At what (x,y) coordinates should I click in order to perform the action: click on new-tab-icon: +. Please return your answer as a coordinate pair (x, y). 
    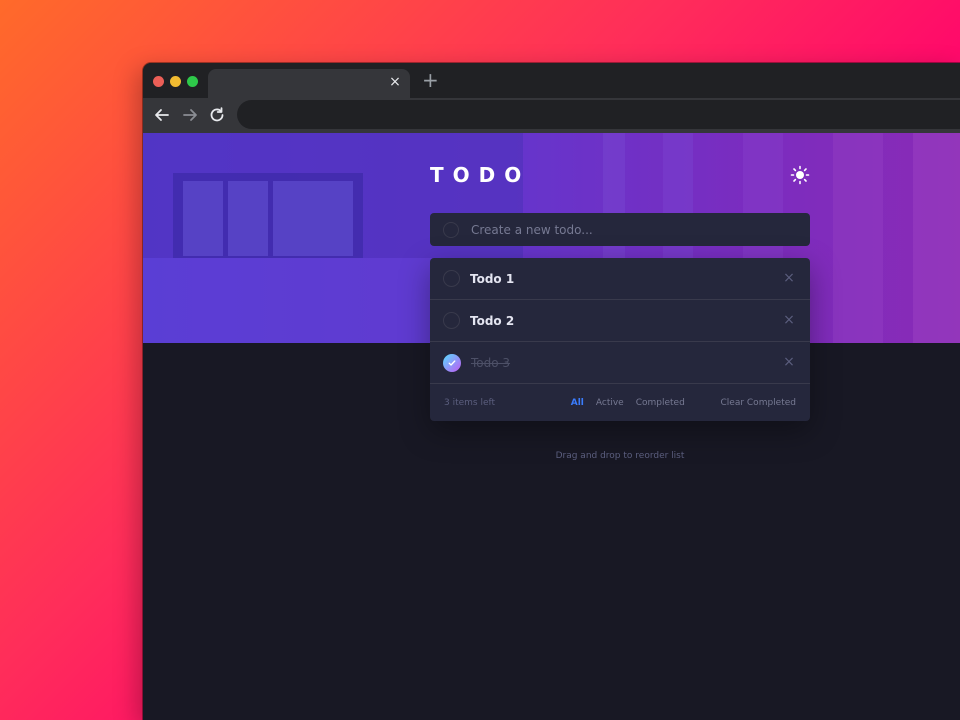
    Looking at the image, I should click on (430, 80).